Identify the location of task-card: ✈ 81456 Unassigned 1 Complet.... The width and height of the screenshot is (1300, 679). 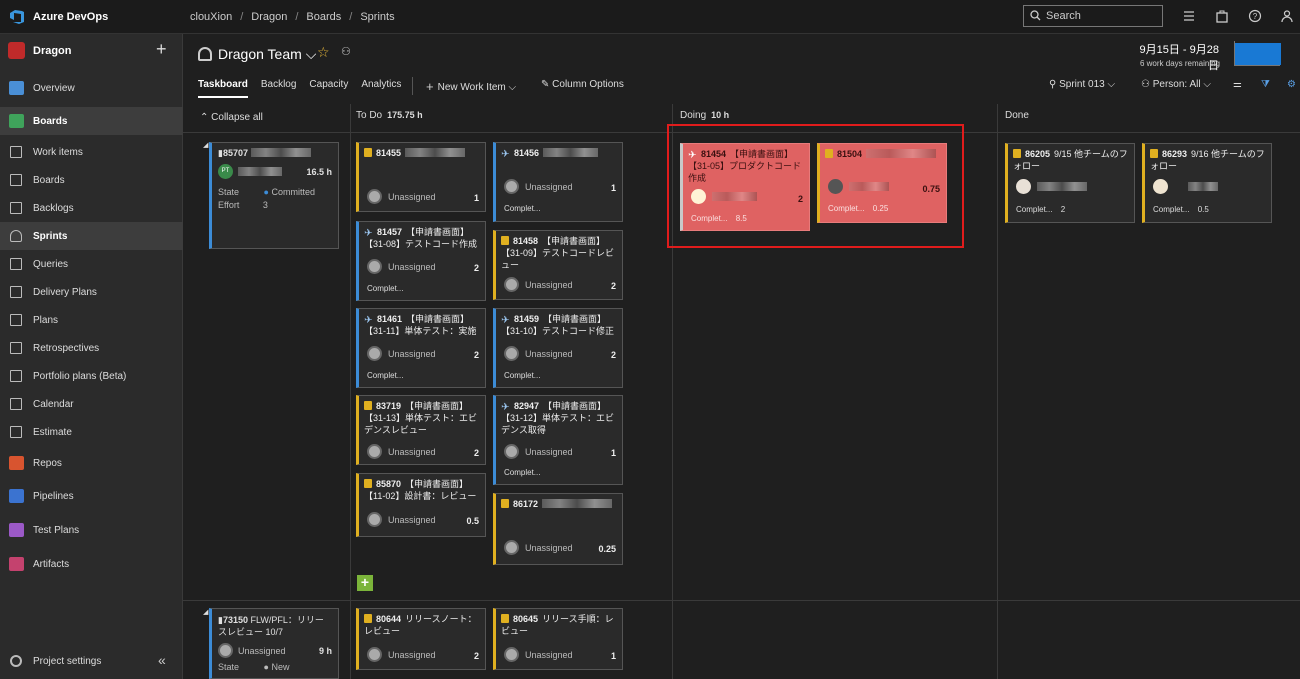
(558, 182).